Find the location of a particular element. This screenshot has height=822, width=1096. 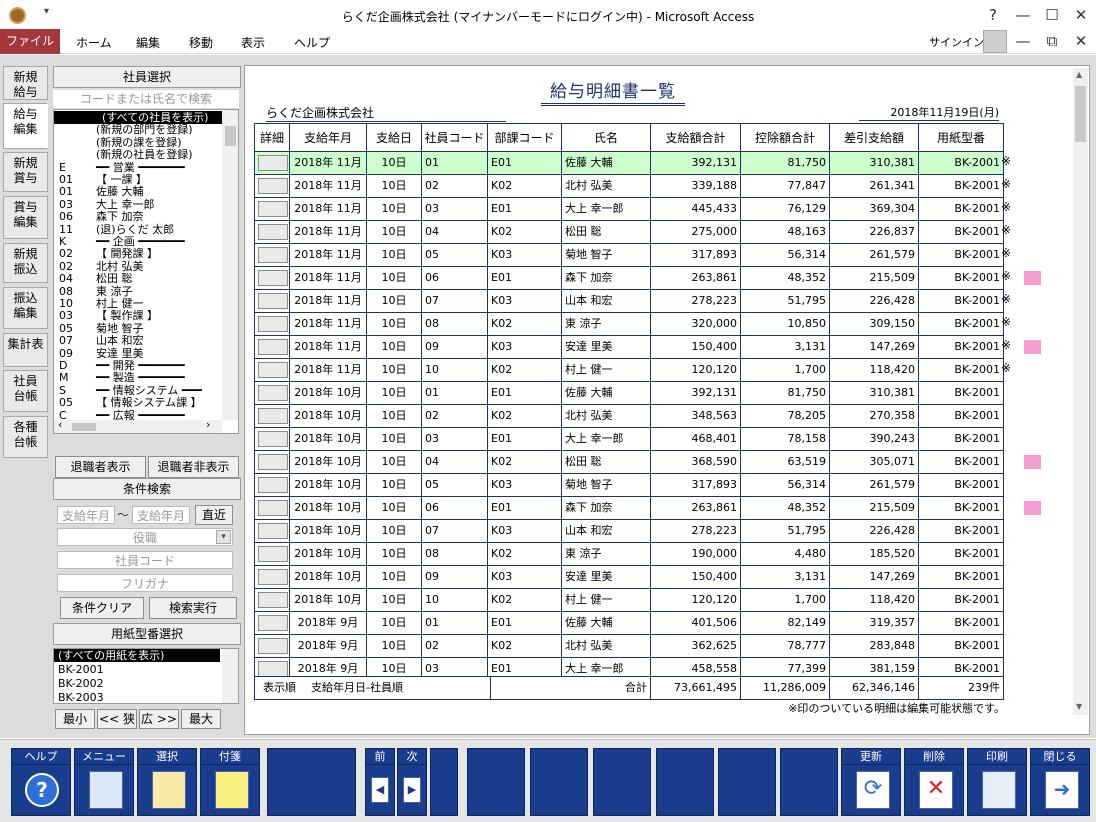

tree-item: 04 松田 聡 is located at coordinates (138, 278).